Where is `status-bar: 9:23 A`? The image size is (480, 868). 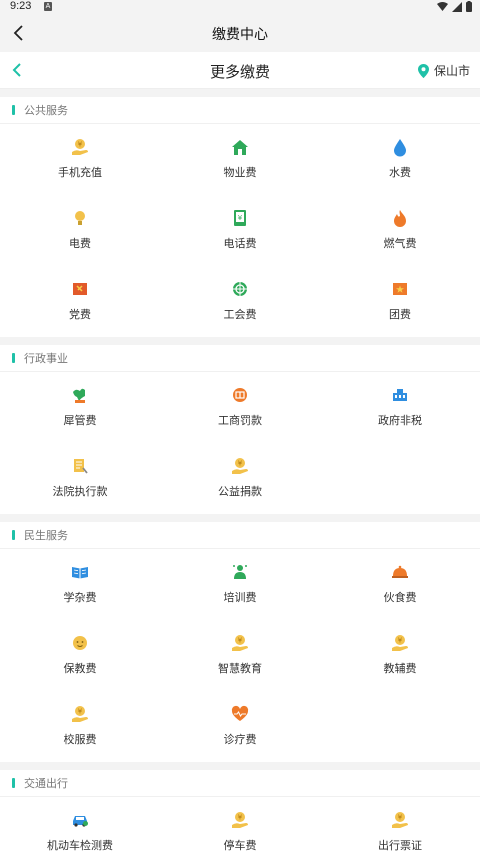 status-bar: 9:23 A is located at coordinates (240, 7).